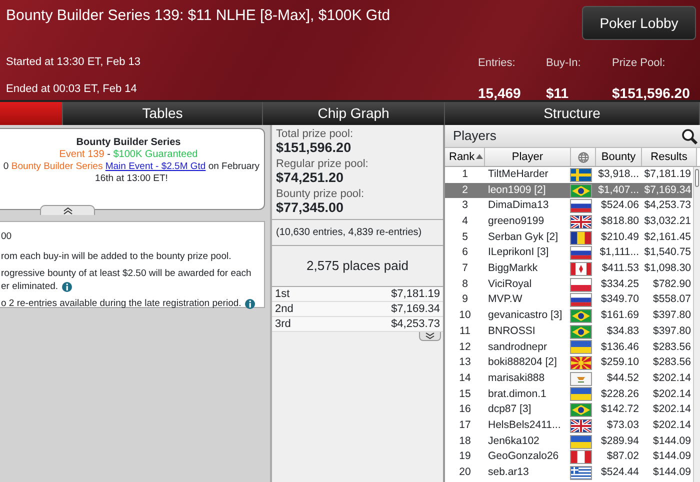 This screenshot has width=700, height=482. What do you see at coordinates (310, 177) in the screenshot?
I see `pool-value: $74,251.20` at bounding box center [310, 177].